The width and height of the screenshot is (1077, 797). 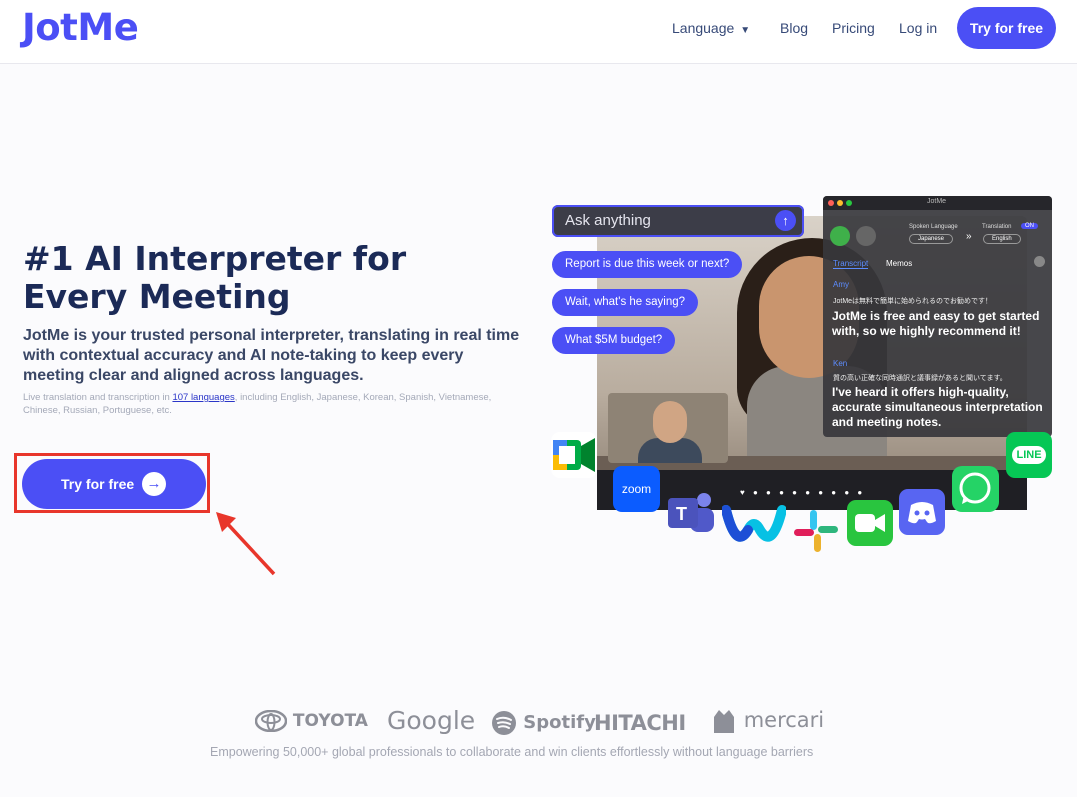 What do you see at coordinates (840, 236) in the screenshot?
I see `pause-icon` at bounding box center [840, 236].